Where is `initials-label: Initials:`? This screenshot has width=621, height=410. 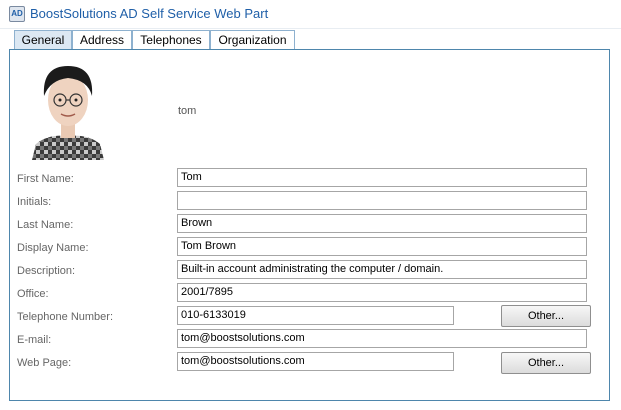
initials-label: Initials: is located at coordinates (34, 202).